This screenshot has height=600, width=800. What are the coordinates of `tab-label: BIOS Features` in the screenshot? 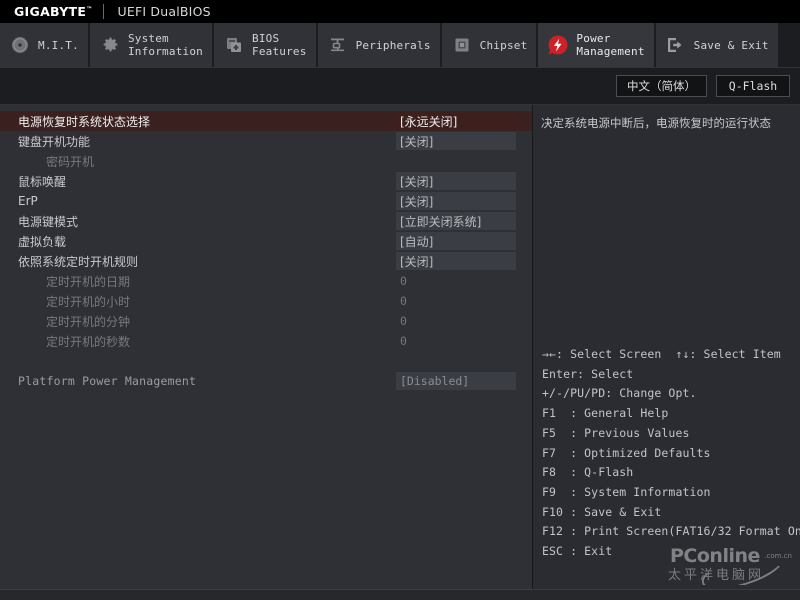 It's located at (279, 45).